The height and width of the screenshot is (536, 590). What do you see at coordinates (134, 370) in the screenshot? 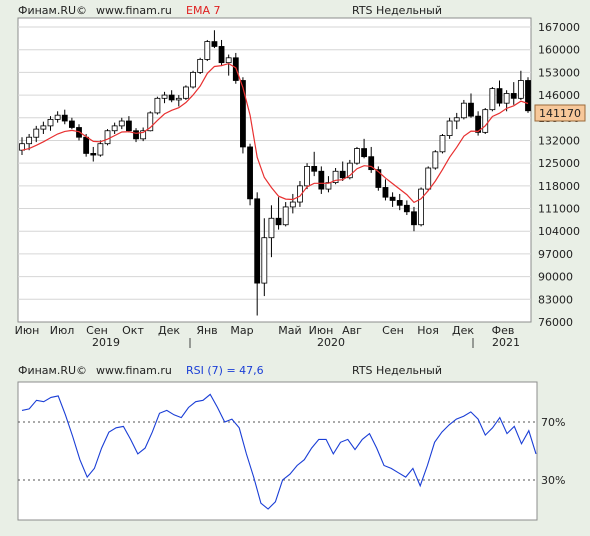
I see `rsi-header-site: www.finam.ru` at bounding box center [134, 370].